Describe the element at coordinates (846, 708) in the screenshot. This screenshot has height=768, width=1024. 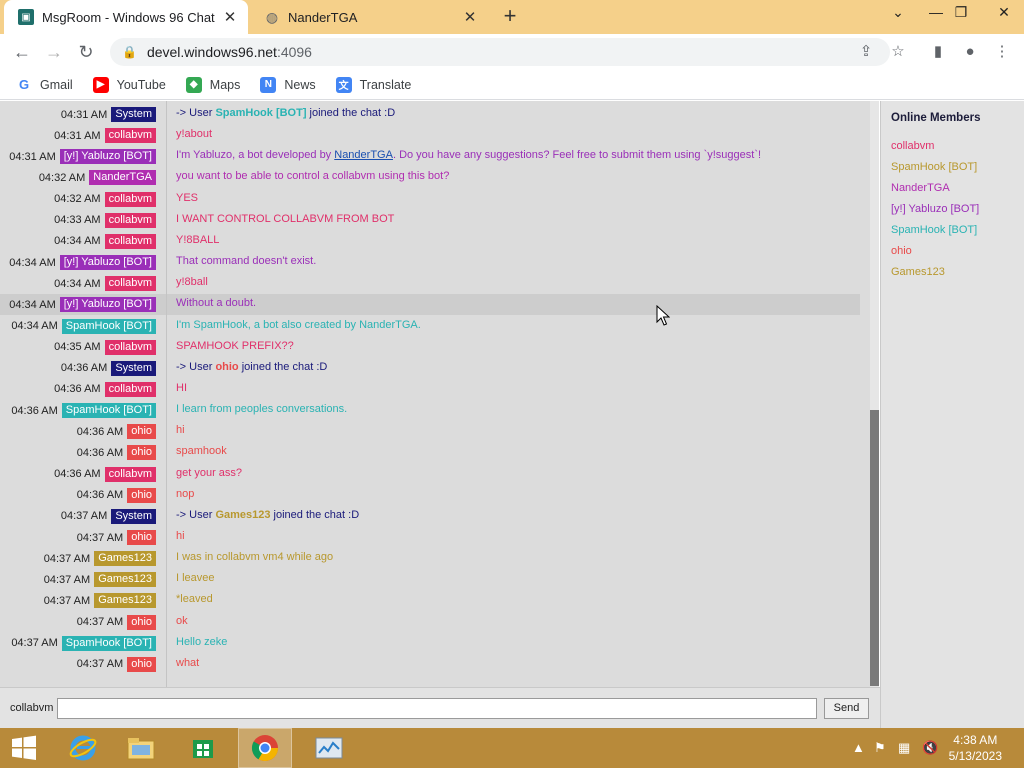
I see `send-button: Send` at that location.